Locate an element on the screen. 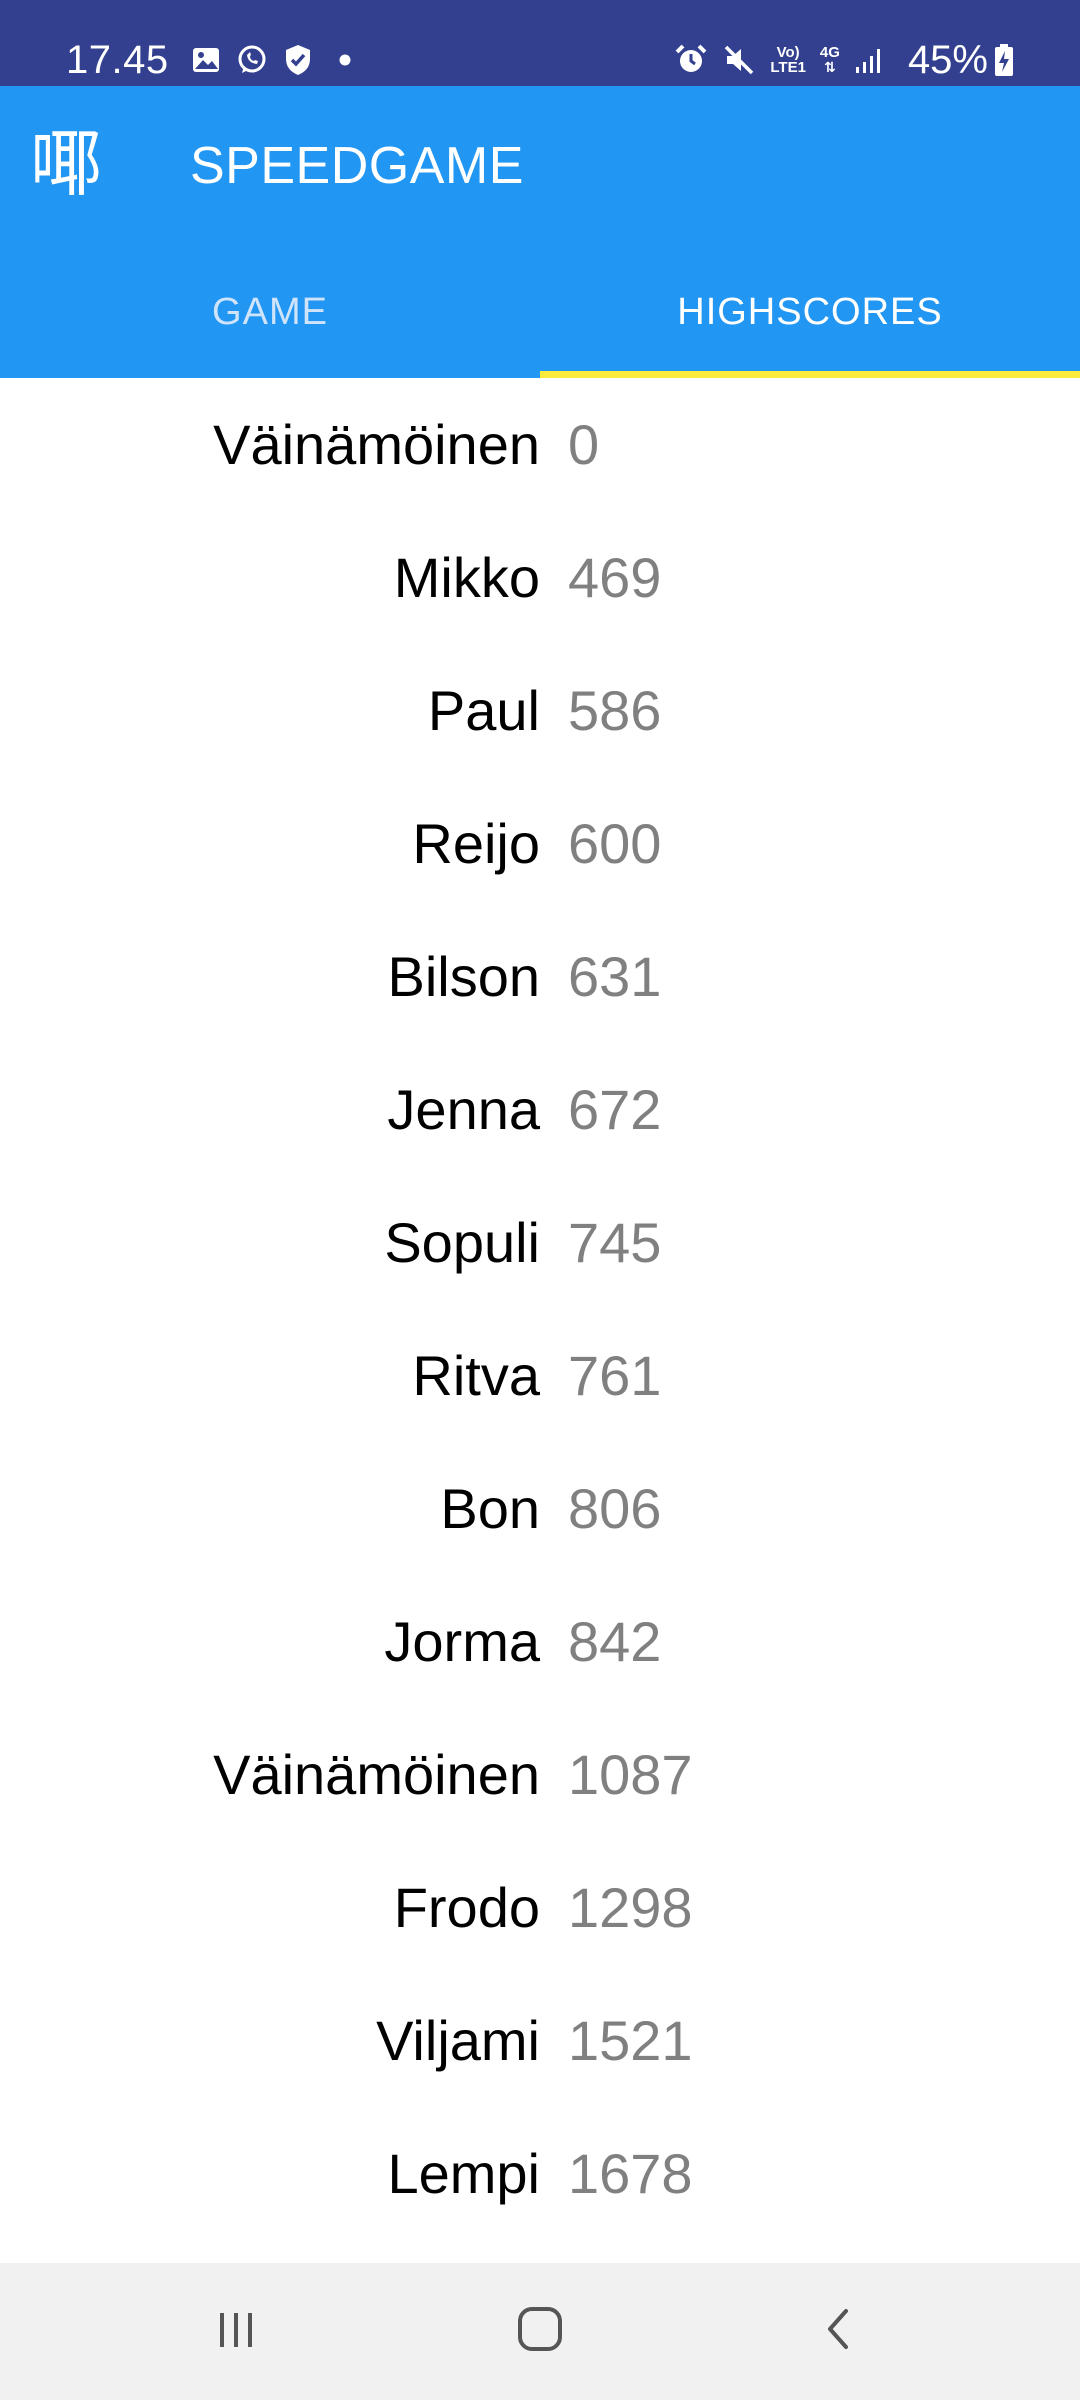 This screenshot has height=2400, width=1080. back-icon is located at coordinates (840, 2331).